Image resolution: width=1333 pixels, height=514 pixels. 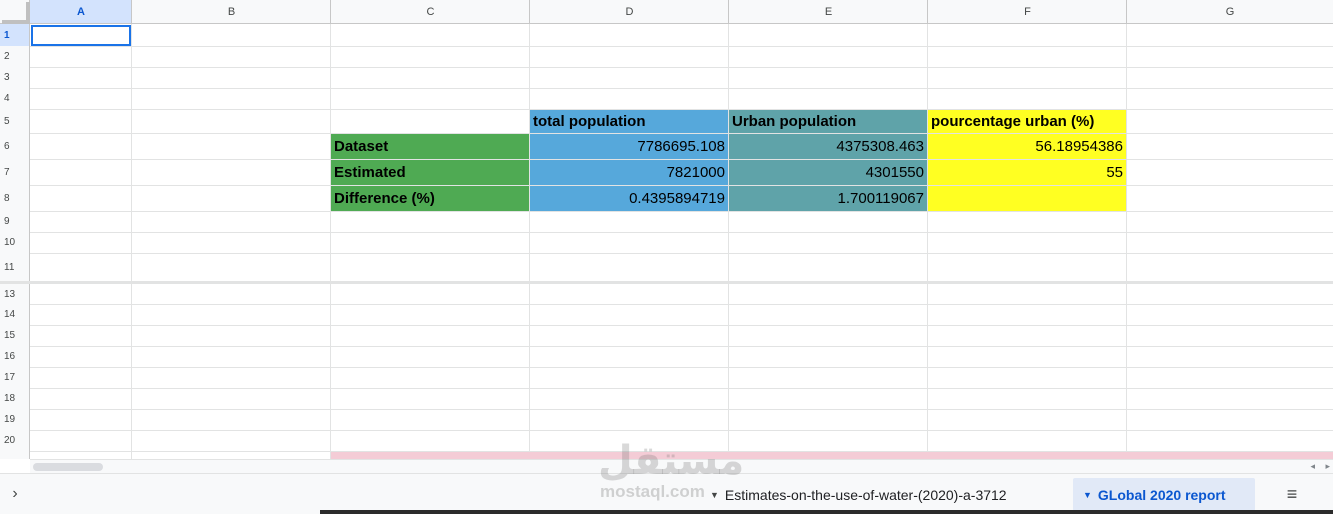 What do you see at coordinates (1027, 198) in the screenshot?
I see `cell-f8` at bounding box center [1027, 198].